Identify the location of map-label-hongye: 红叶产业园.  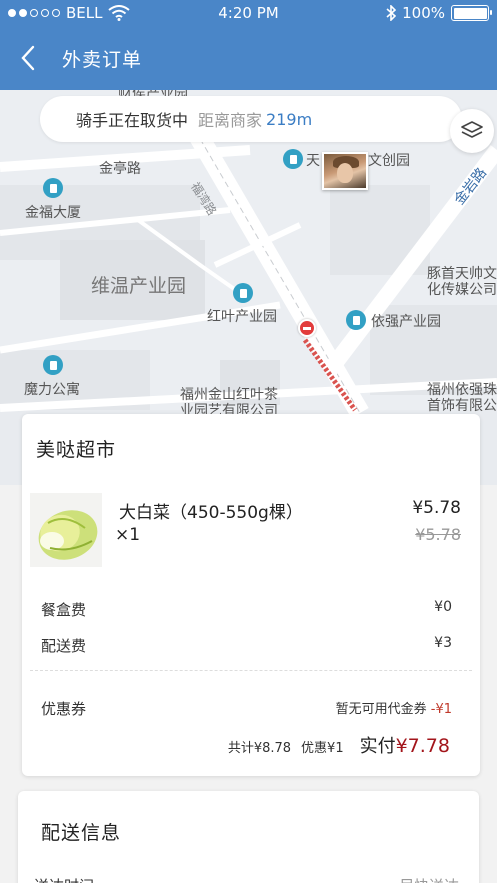
(242, 317).